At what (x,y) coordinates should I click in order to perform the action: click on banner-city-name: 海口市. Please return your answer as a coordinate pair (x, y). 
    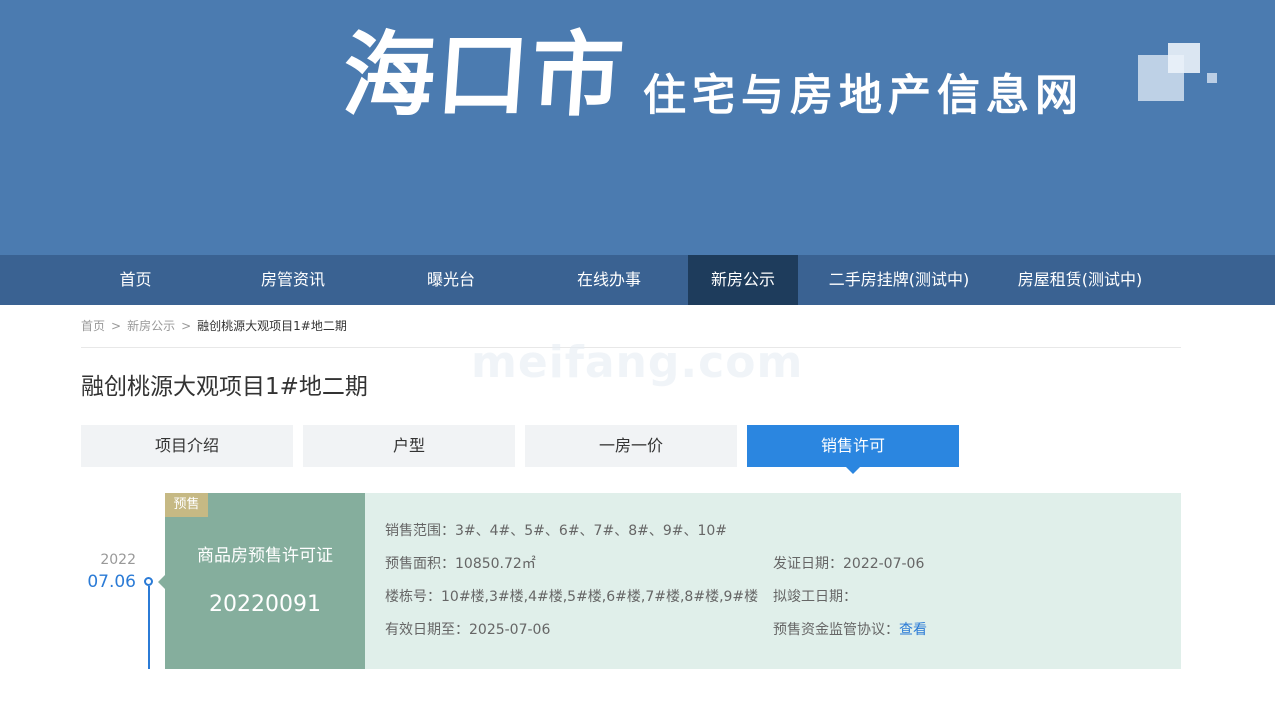
    Looking at the image, I should click on (484, 75).